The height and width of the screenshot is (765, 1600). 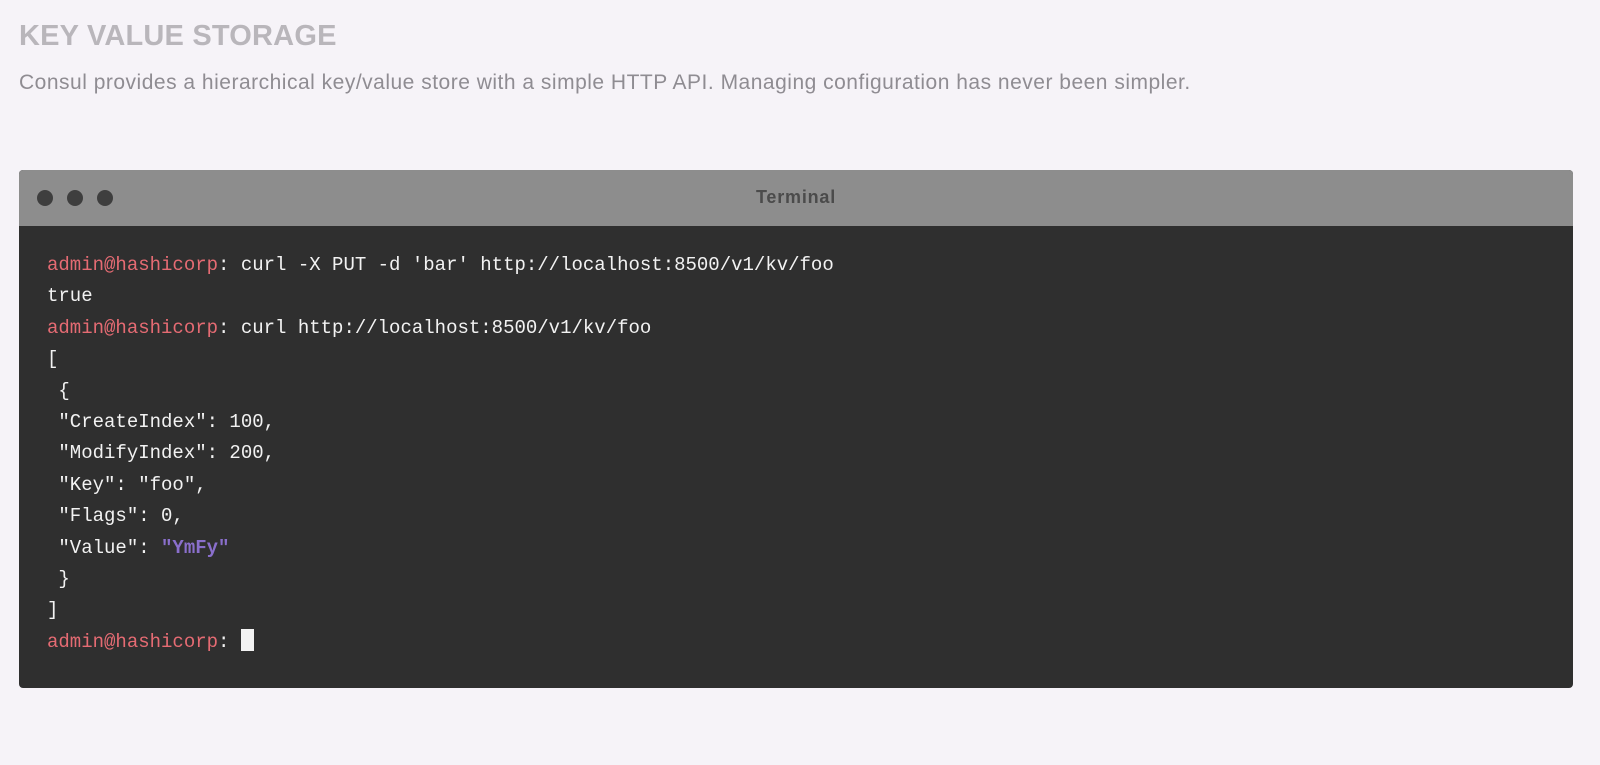 I want to click on terminal-title: Terminal, so click(x=796, y=197).